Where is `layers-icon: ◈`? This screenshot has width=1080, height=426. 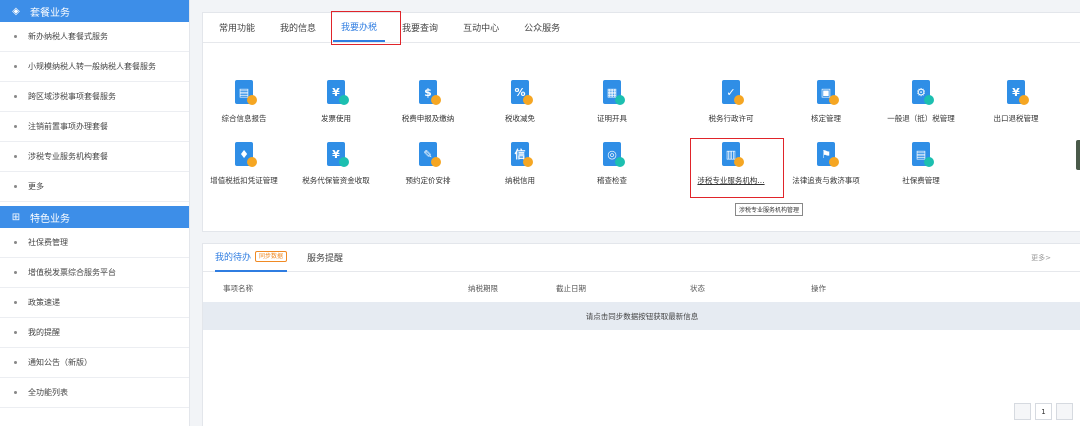
layers-icon: ◈ is located at coordinates (16, 11).